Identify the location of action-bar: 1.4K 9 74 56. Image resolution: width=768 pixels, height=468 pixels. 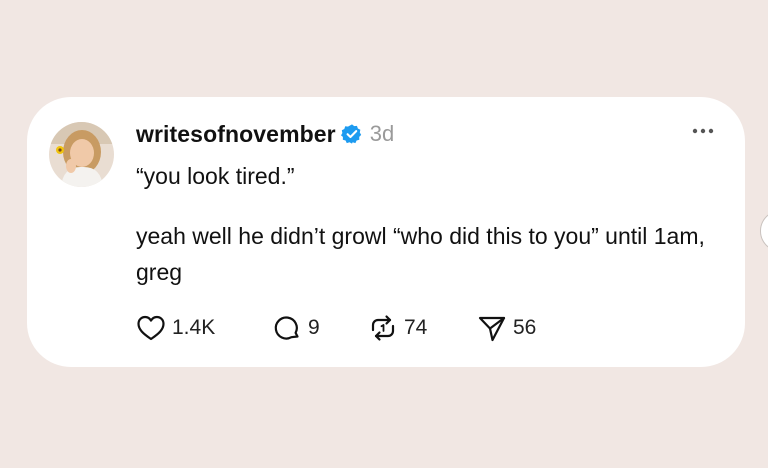
(346, 328).